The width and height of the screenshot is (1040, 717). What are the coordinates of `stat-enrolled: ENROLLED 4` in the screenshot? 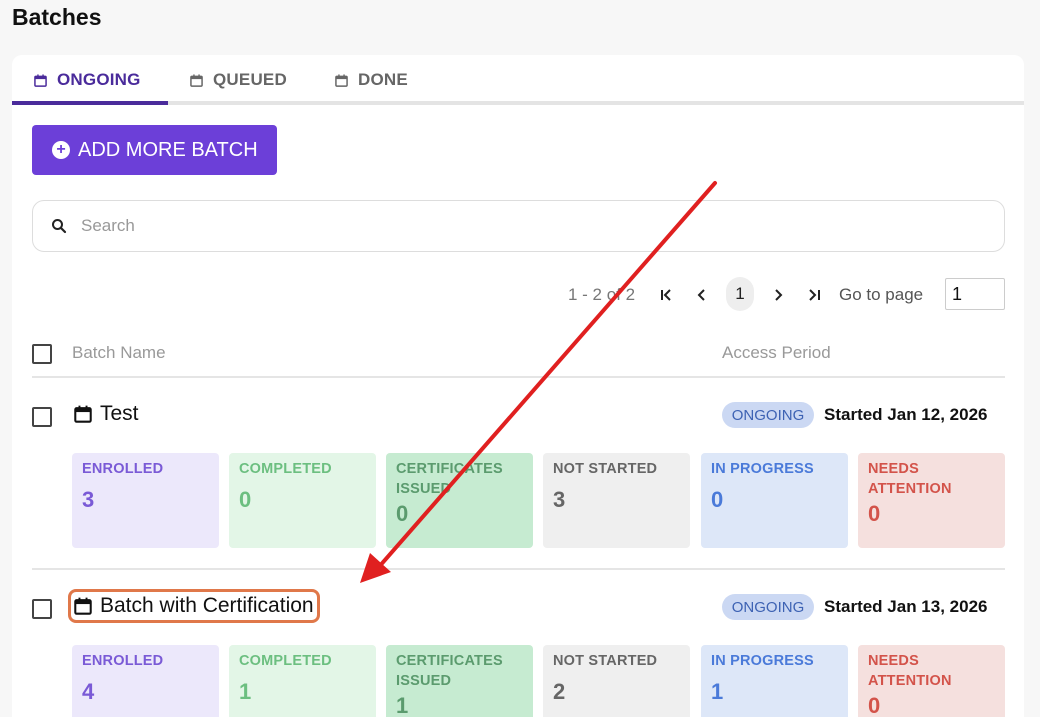 It's located at (145, 681).